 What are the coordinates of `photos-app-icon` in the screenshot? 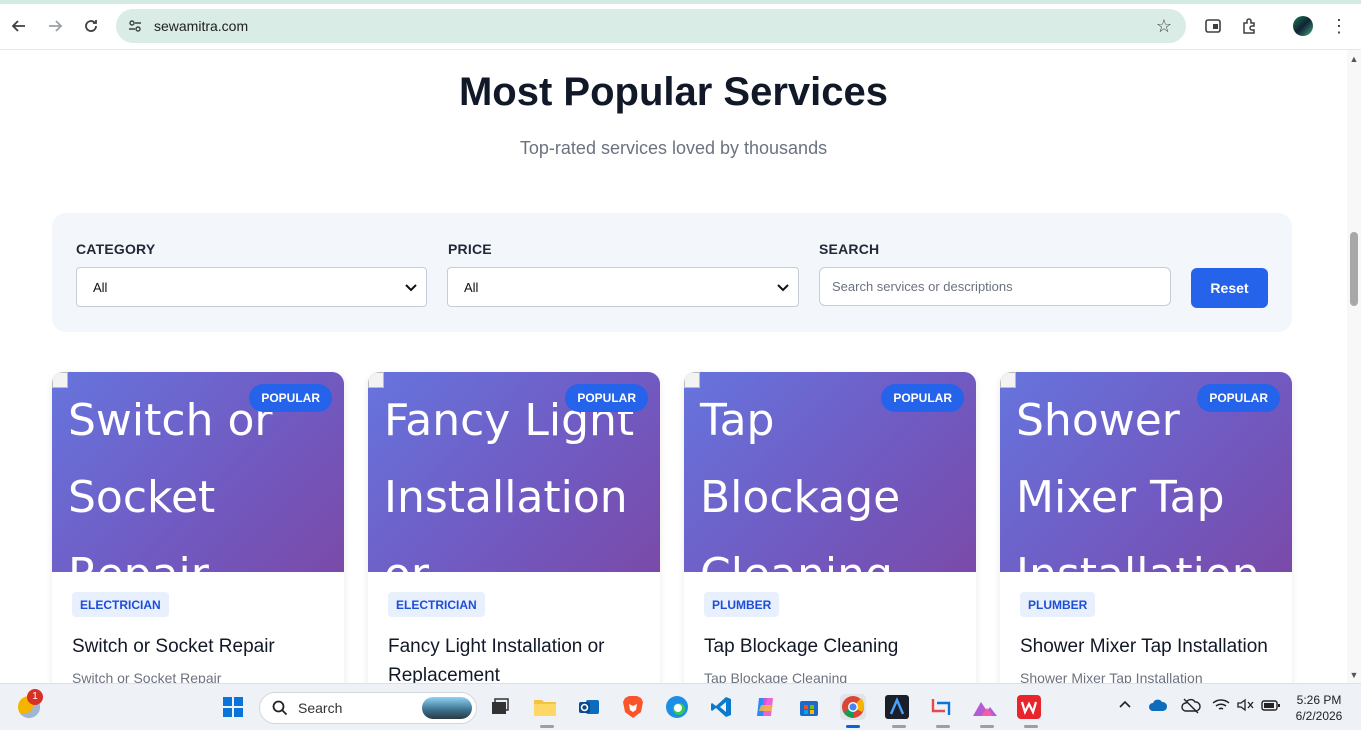 It's located at (985, 707).